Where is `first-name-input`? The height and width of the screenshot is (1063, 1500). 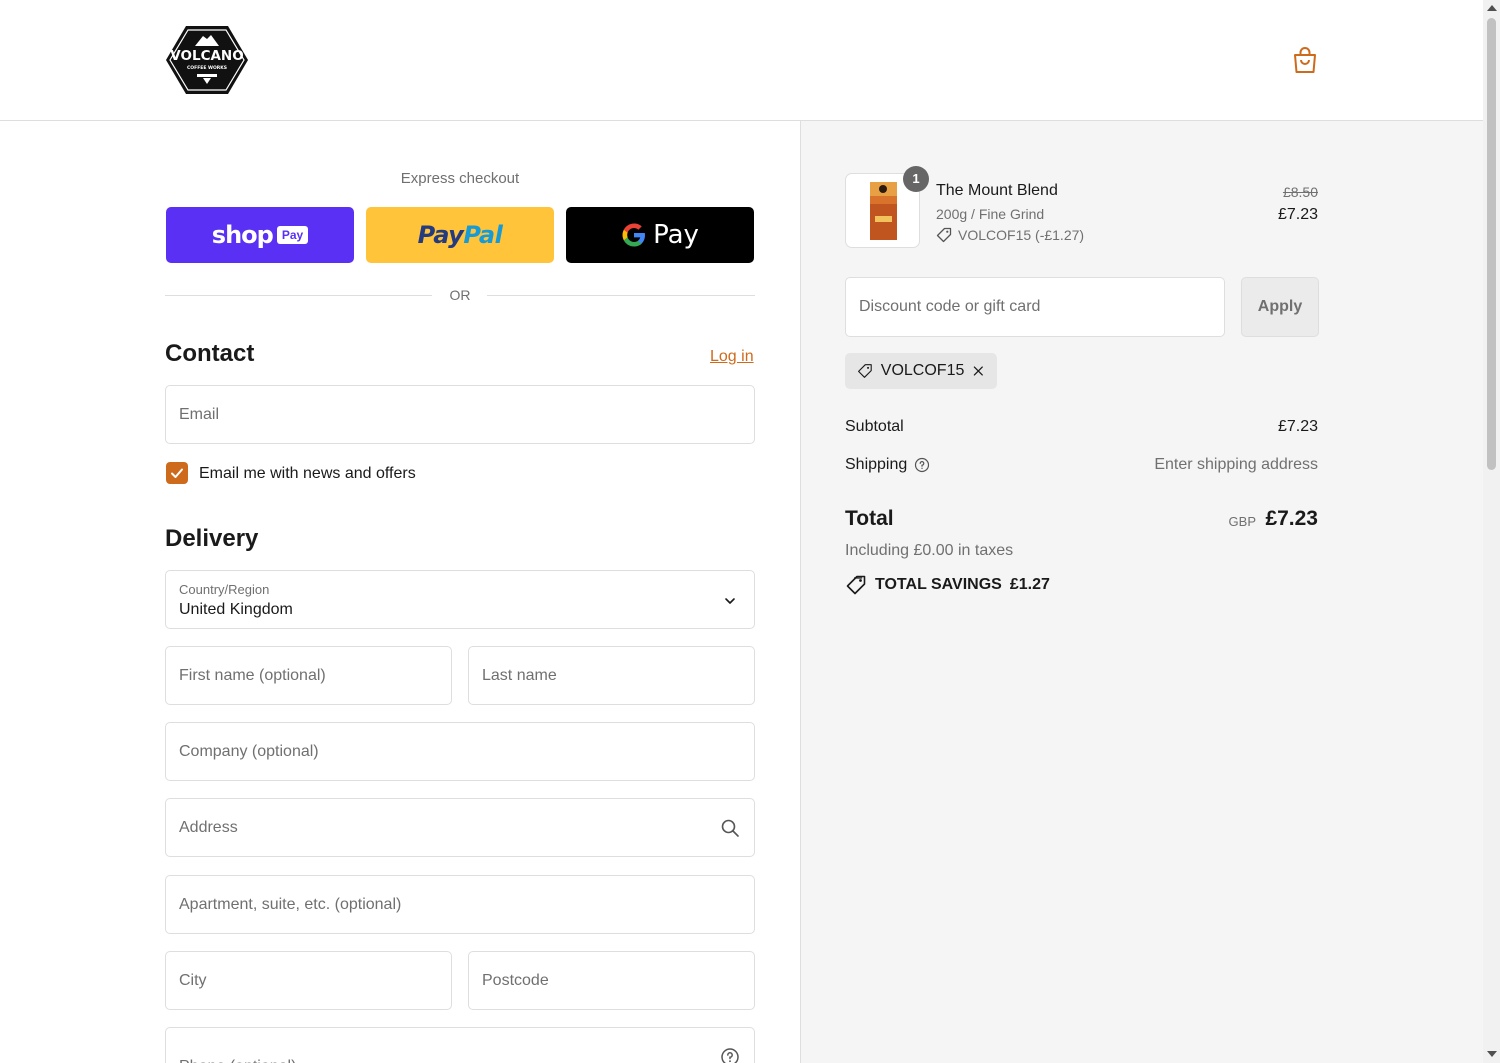 first-name-input is located at coordinates (308, 675).